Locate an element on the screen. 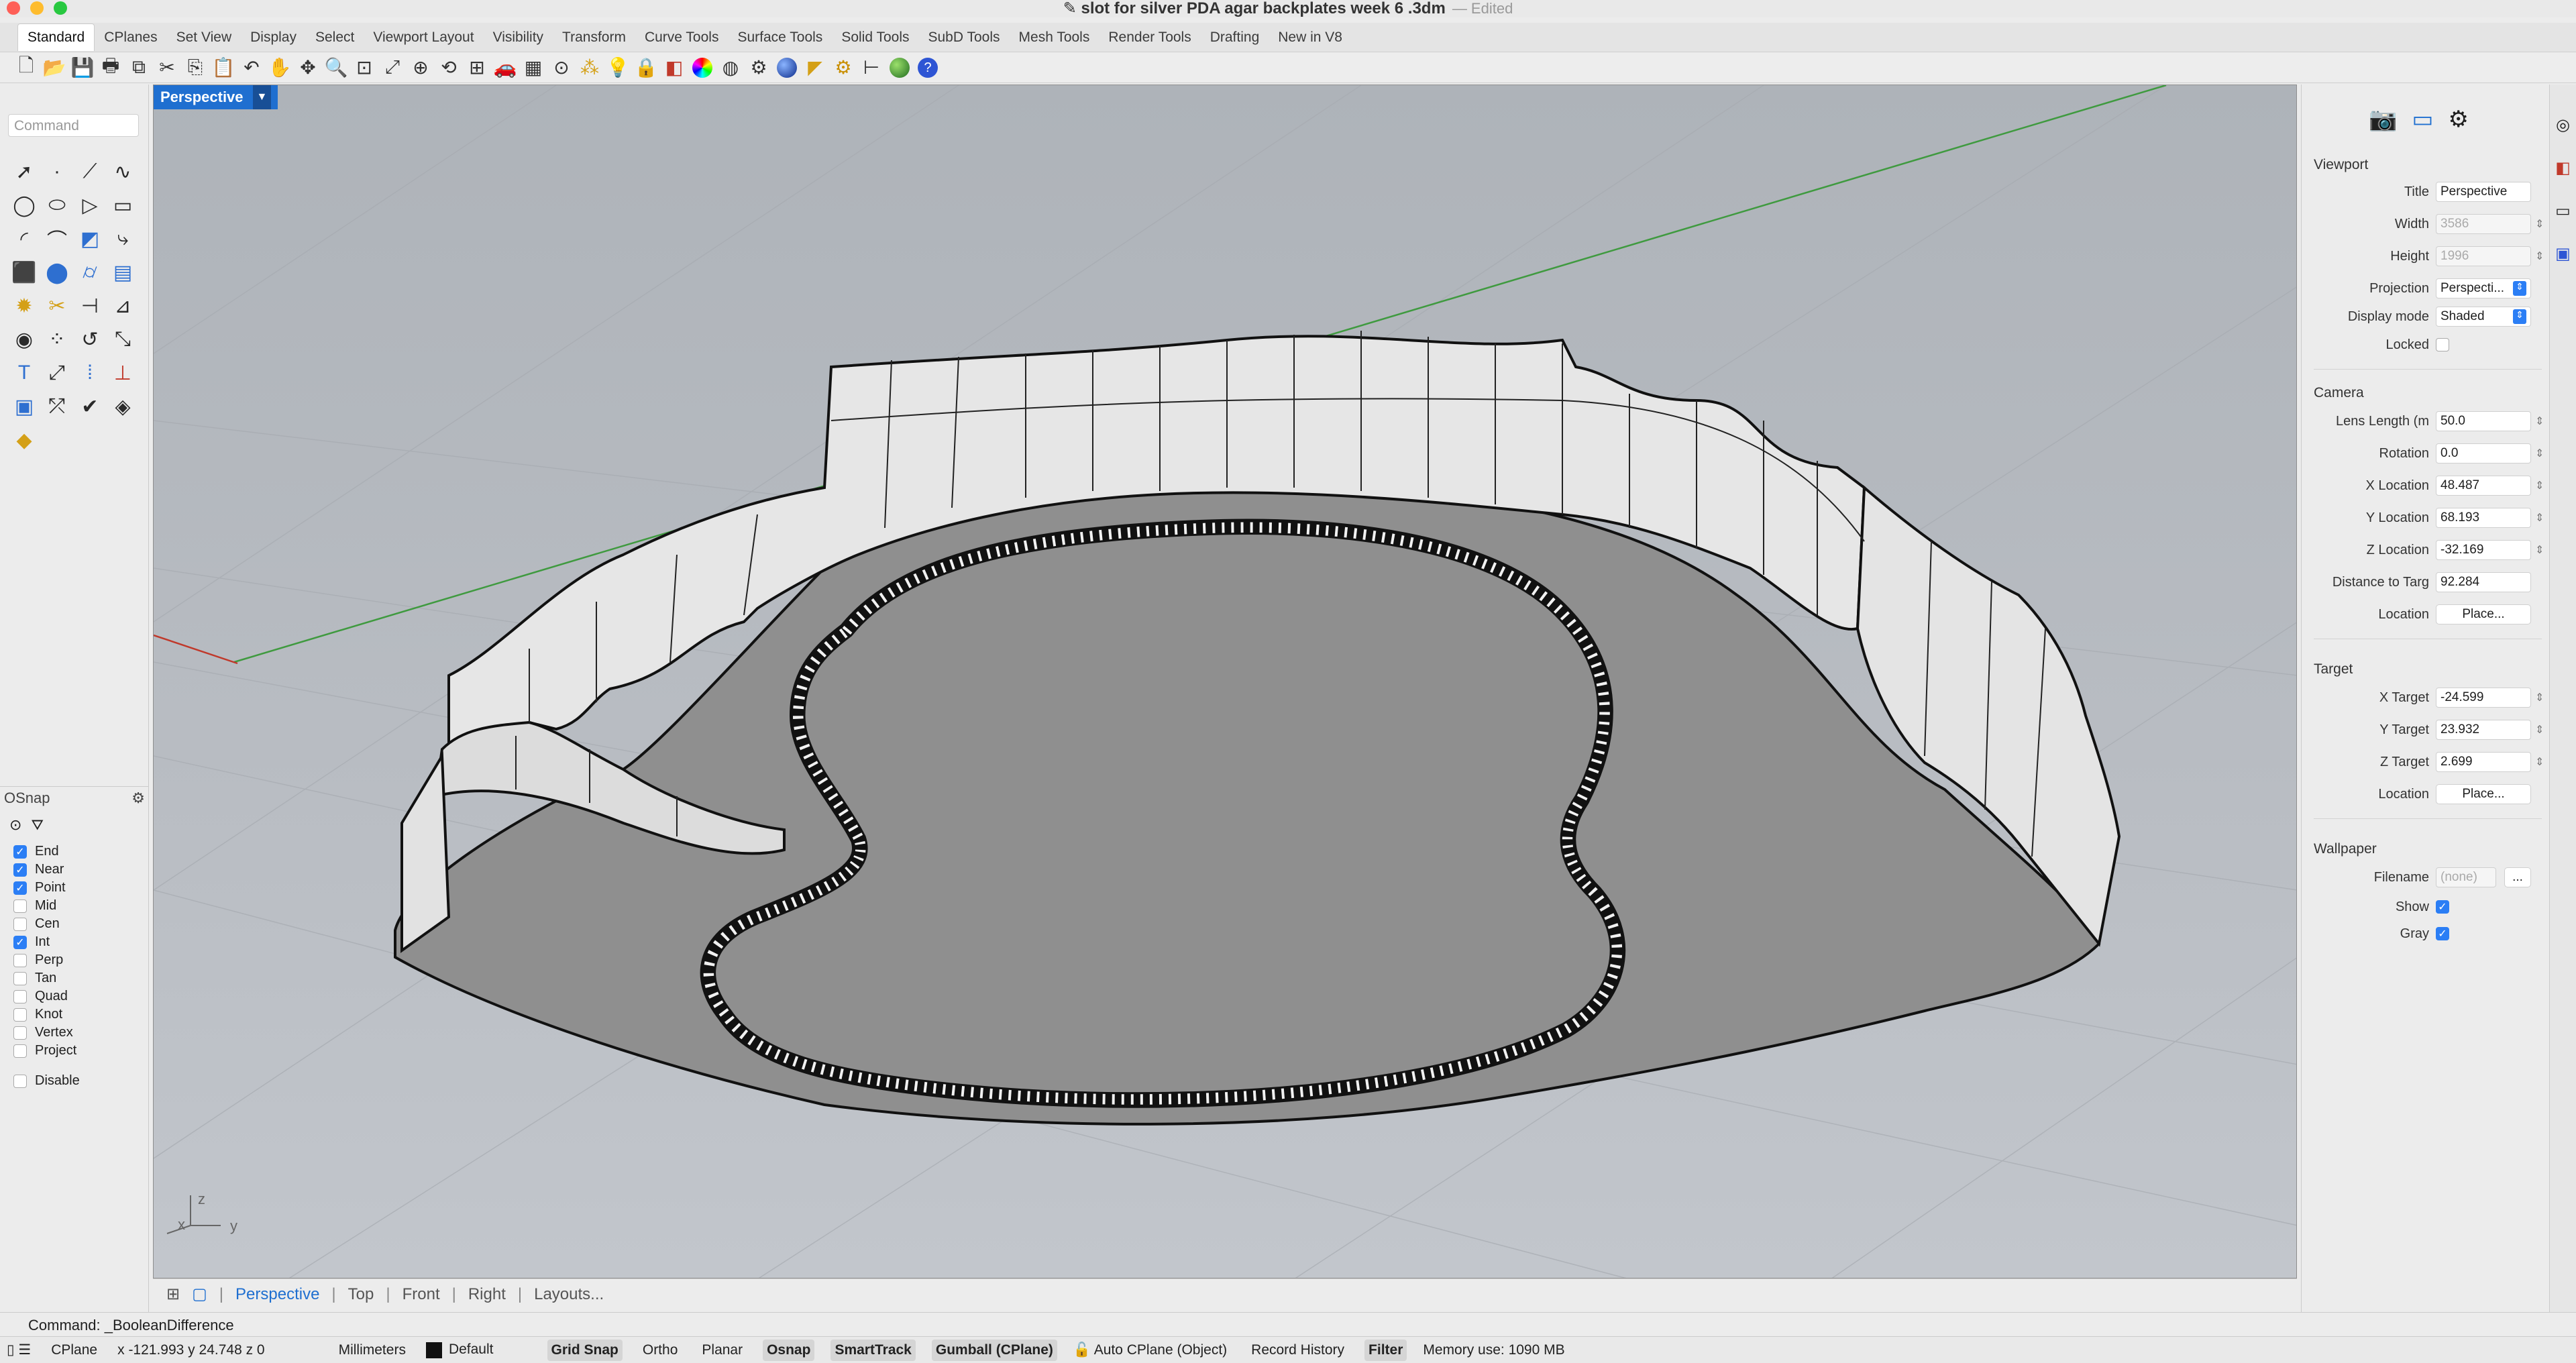  osnap-mode-icon: ⊙ is located at coordinates (15, 825).